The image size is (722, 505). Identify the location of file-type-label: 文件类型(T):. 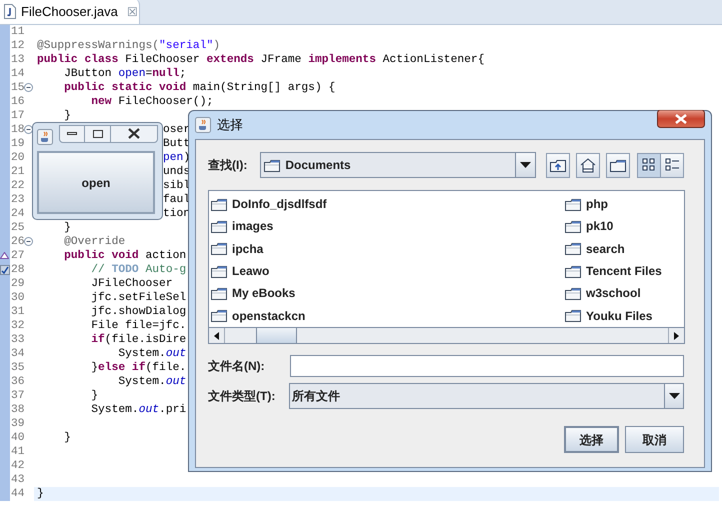
(242, 396).